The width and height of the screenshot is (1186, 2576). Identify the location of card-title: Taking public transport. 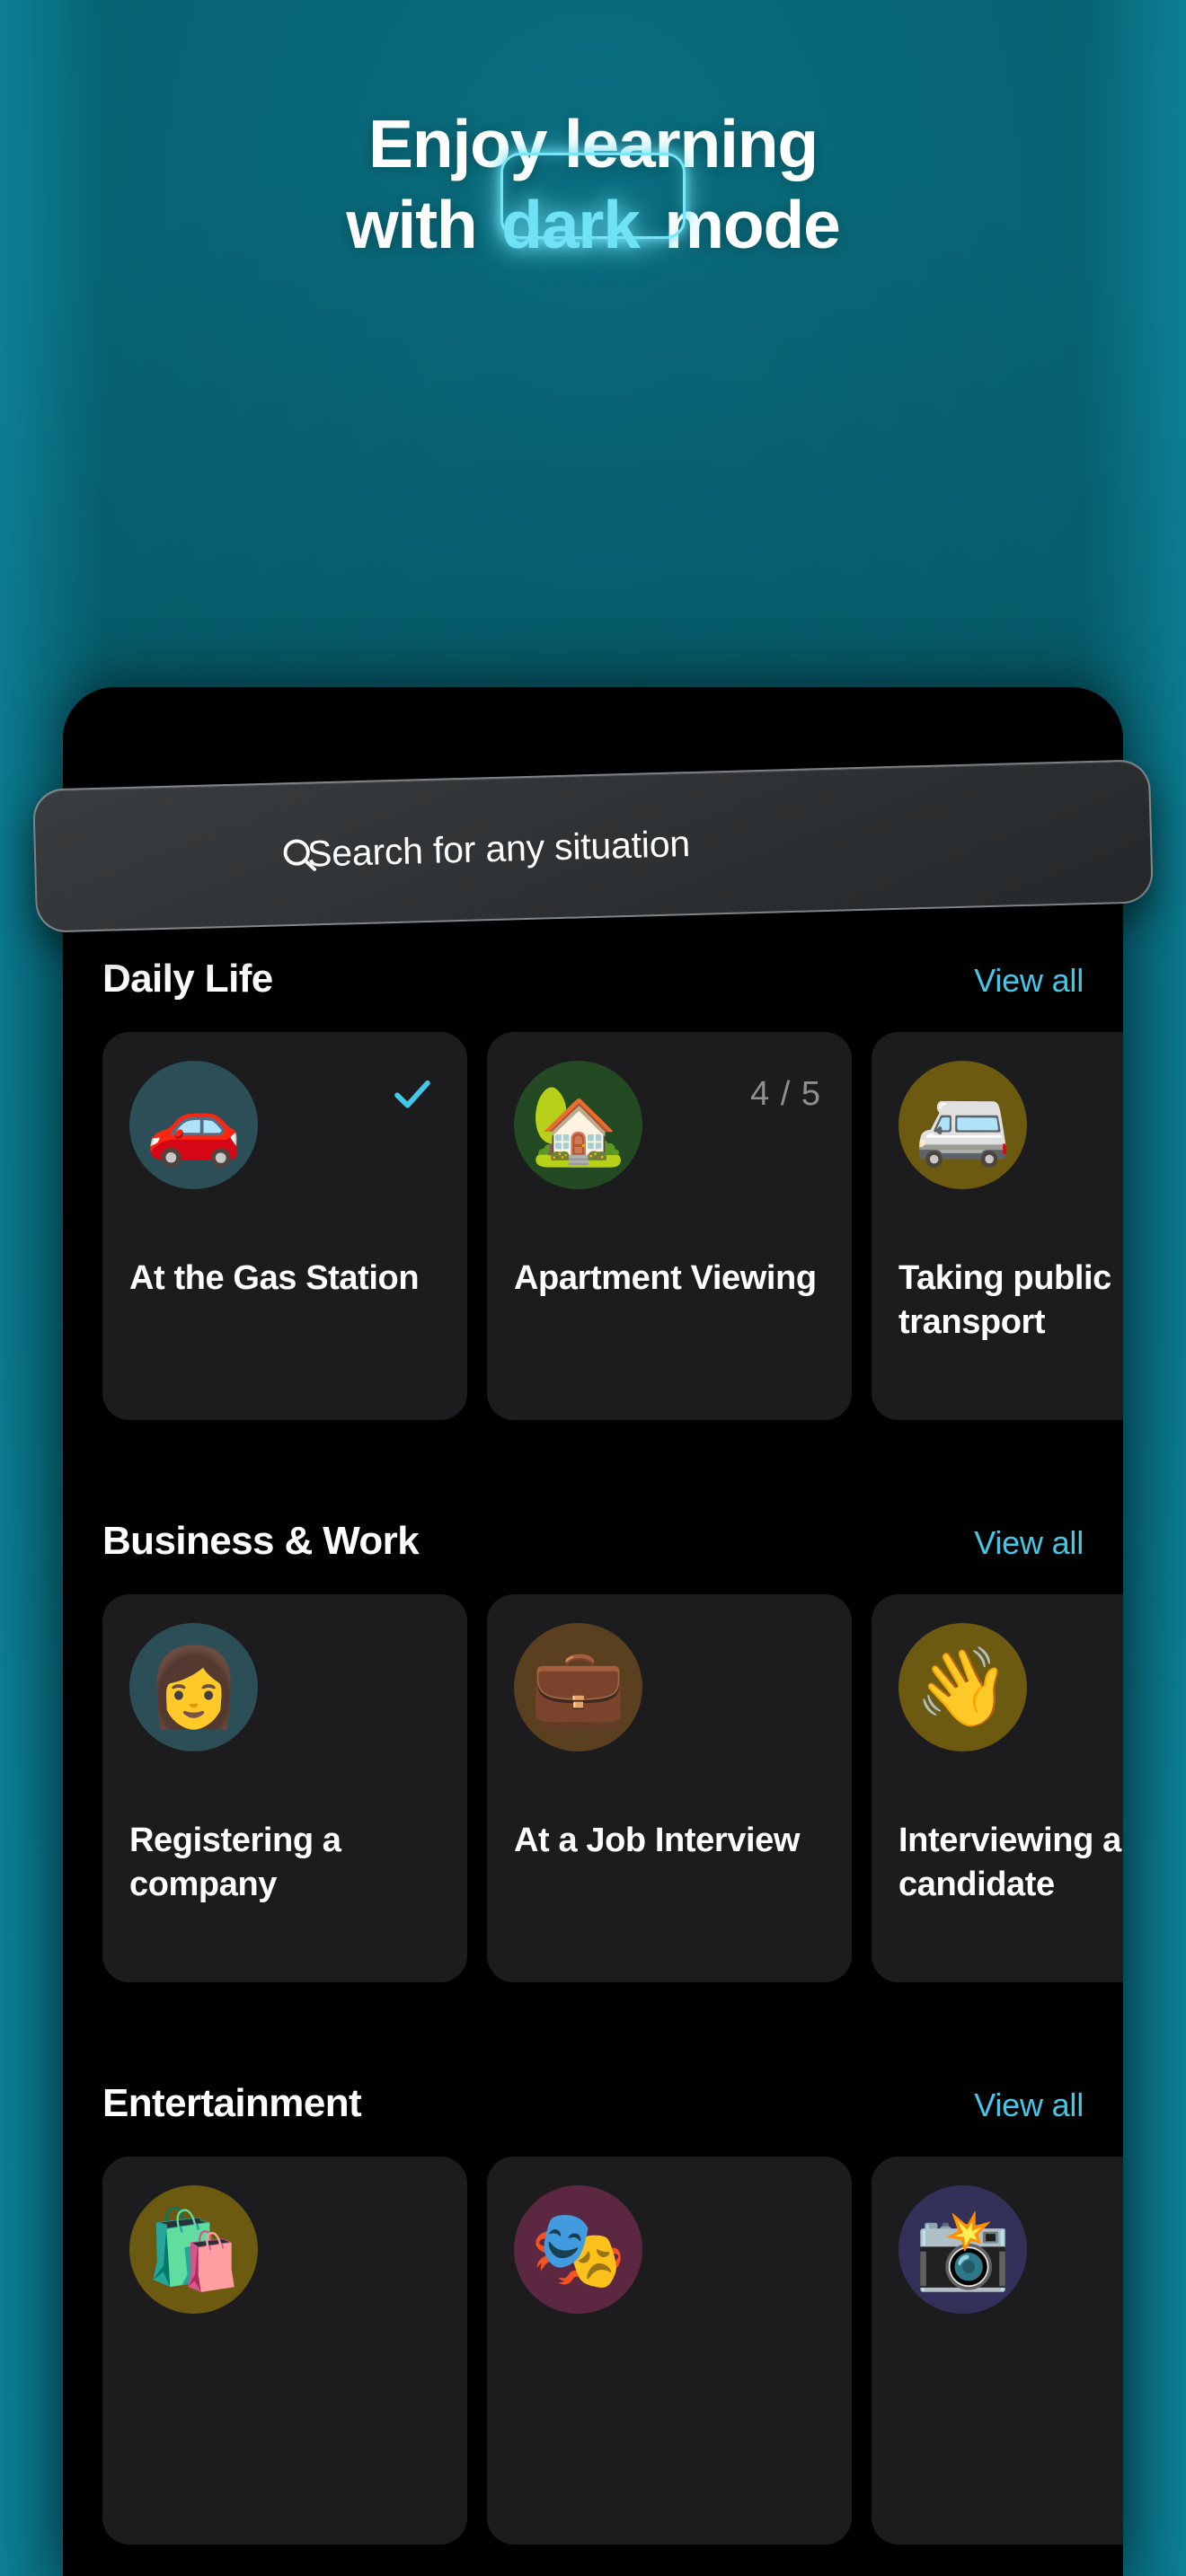
(1004, 1300).